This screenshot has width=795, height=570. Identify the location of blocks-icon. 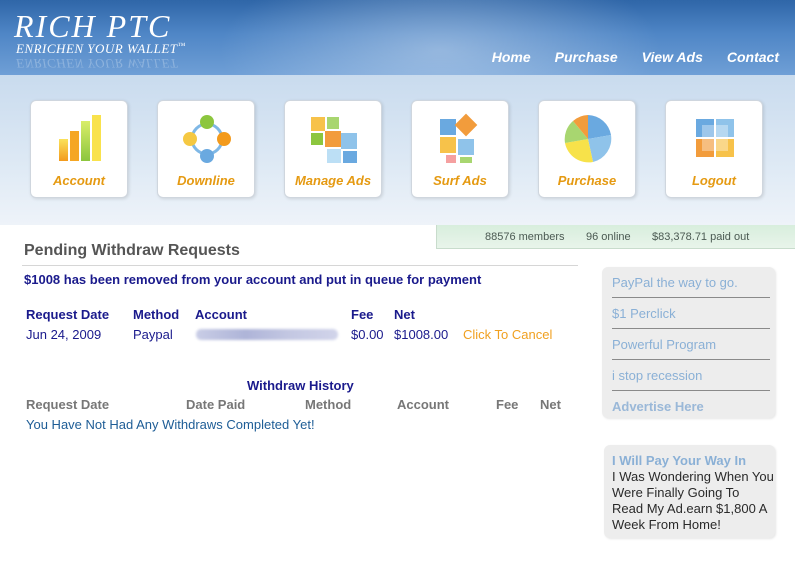
(334, 140).